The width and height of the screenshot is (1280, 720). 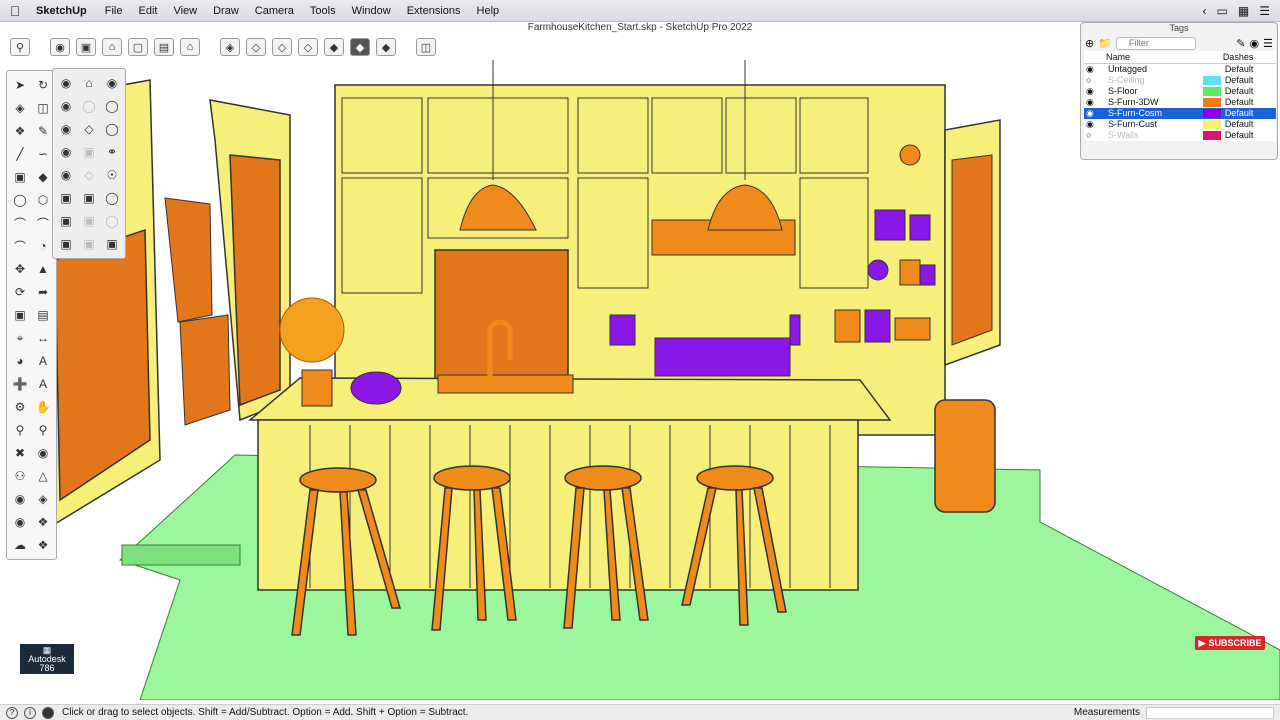 What do you see at coordinates (43, 338) in the screenshot?
I see `dimension-tool-icon: ↔` at bounding box center [43, 338].